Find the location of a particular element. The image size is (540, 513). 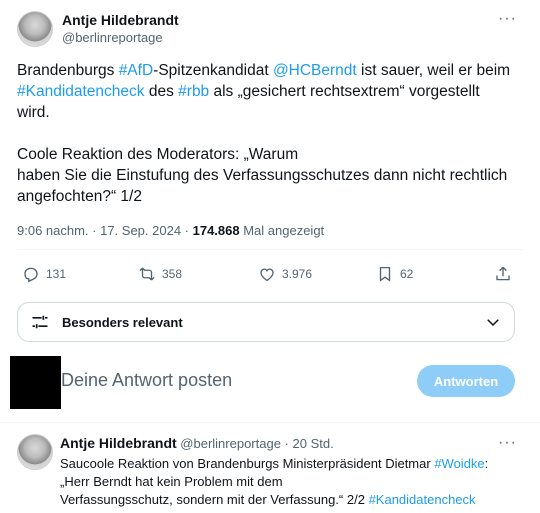

bookmark-action: 62 is located at coordinates (394, 274).